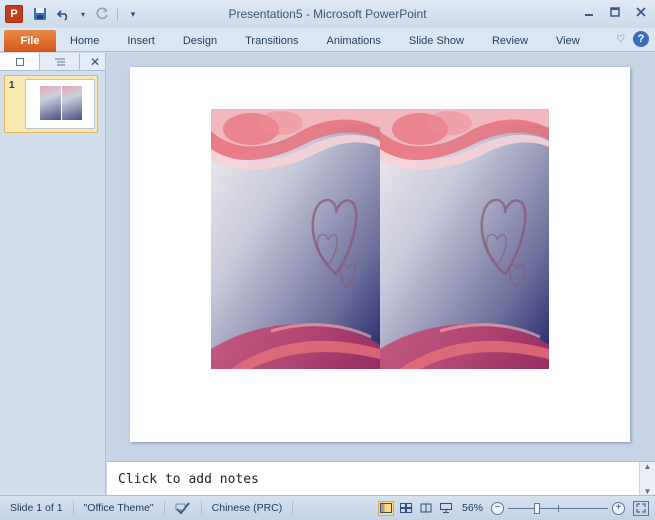  Describe the element at coordinates (497, 508) in the screenshot. I see `zoom-out-icon: −` at that location.